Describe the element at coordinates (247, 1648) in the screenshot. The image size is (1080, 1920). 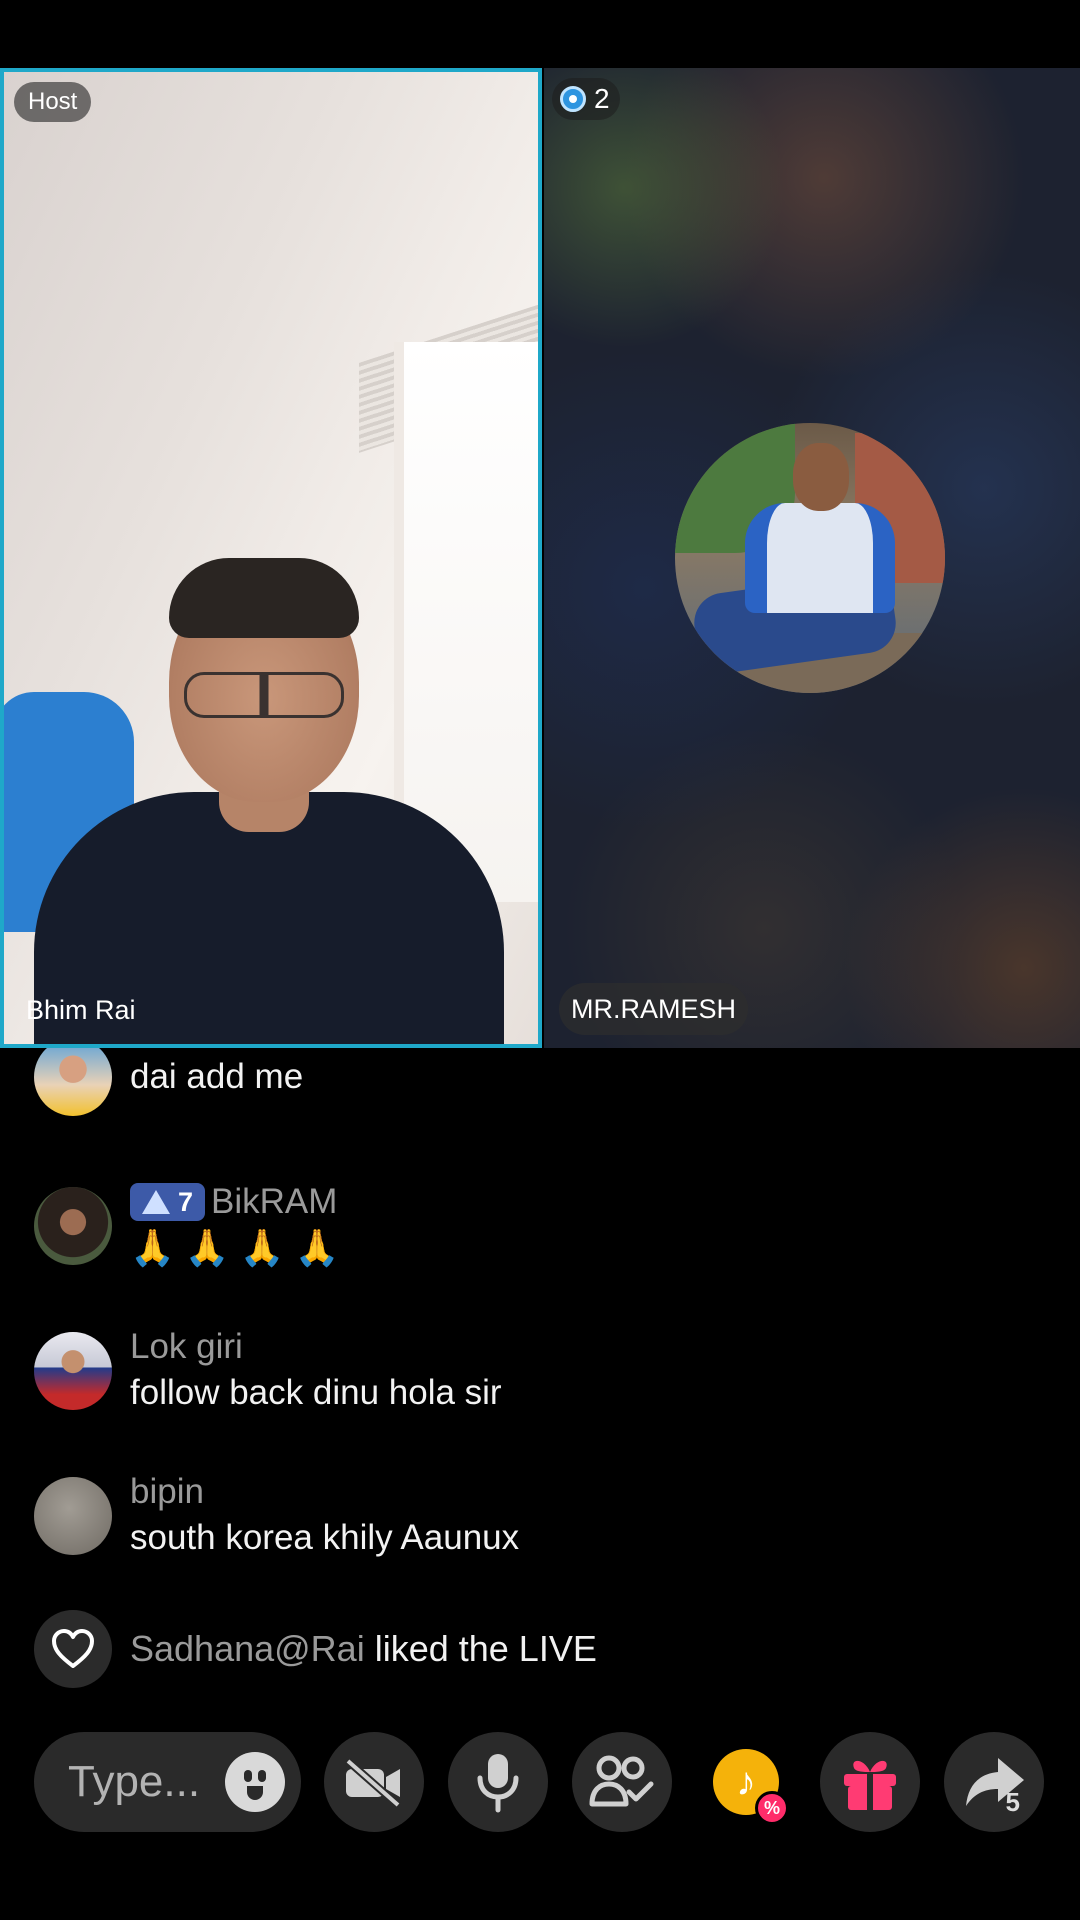
I see `liked-username: Sadhana@Rai` at that location.